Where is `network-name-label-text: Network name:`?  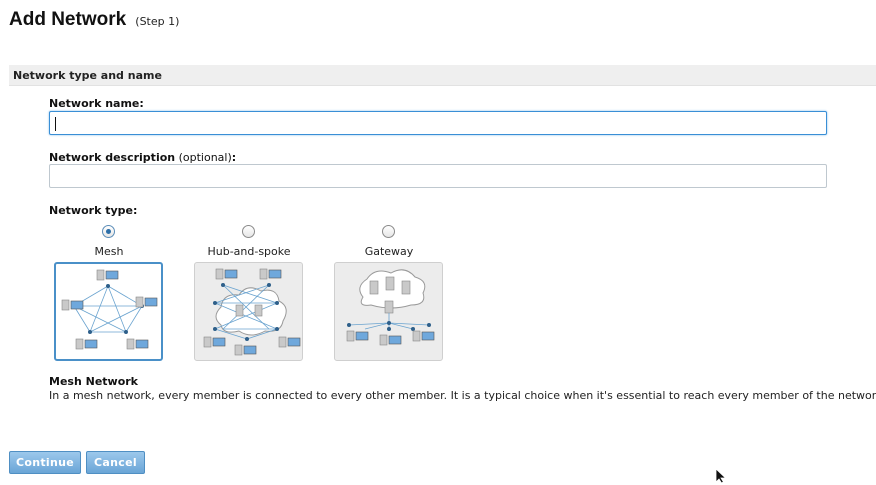 network-name-label-text: Network name: is located at coordinates (96, 103).